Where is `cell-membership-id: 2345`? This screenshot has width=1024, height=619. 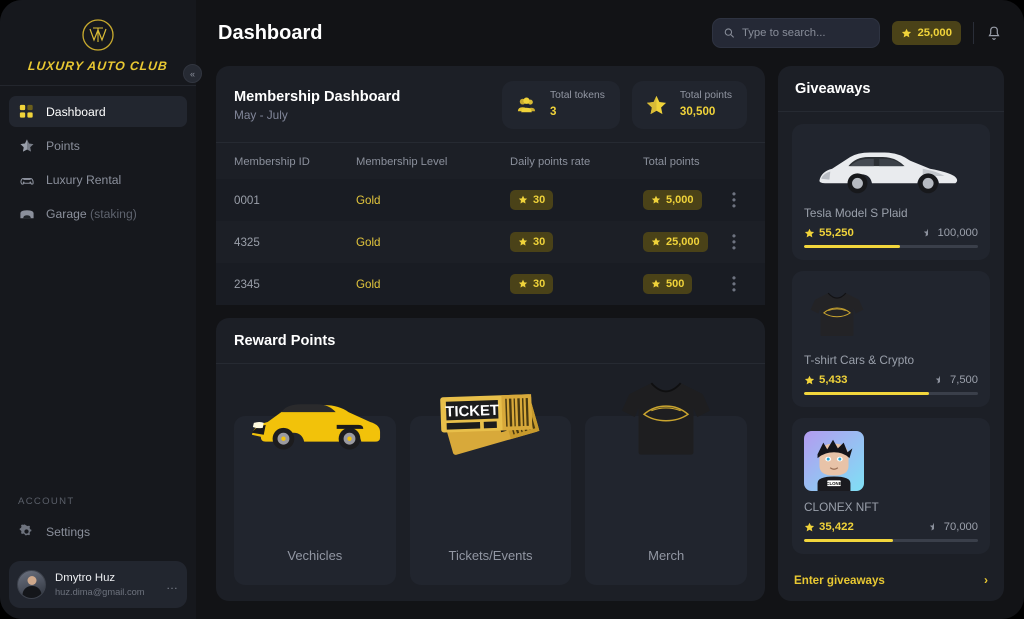 cell-membership-id: 2345 is located at coordinates (247, 284).